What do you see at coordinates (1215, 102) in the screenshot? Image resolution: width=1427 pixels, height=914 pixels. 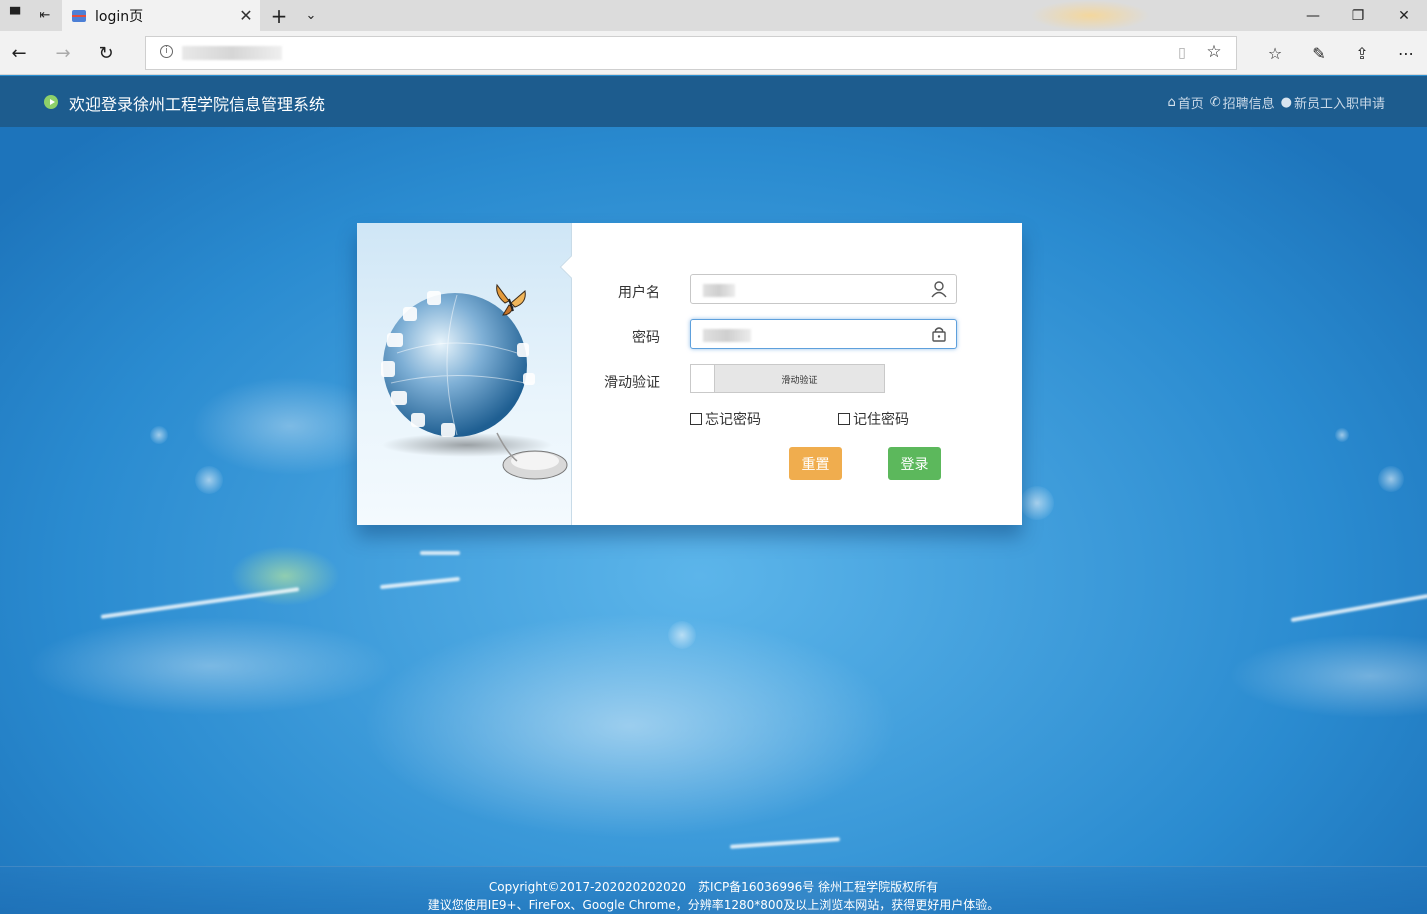 I see `phone-icon: ✆` at bounding box center [1215, 102].